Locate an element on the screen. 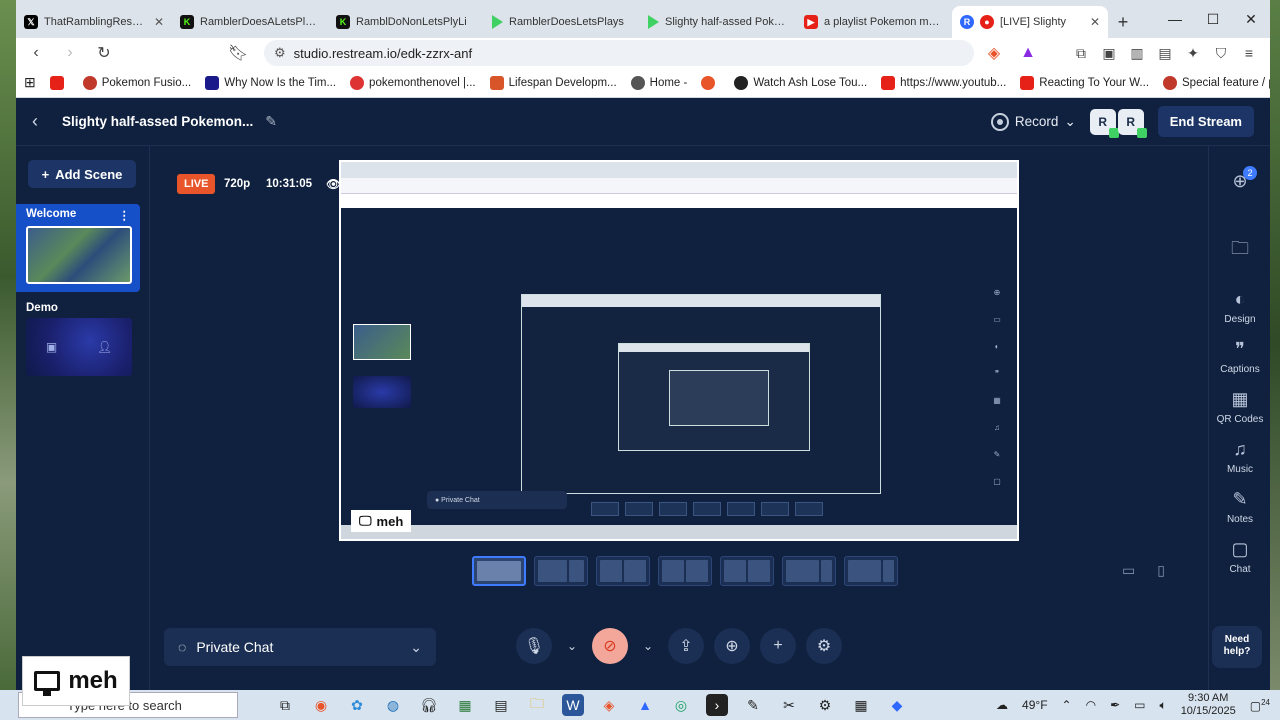 The image size is (1280, 720). bookmark-item: Home - is located at coordinates (658, 82).